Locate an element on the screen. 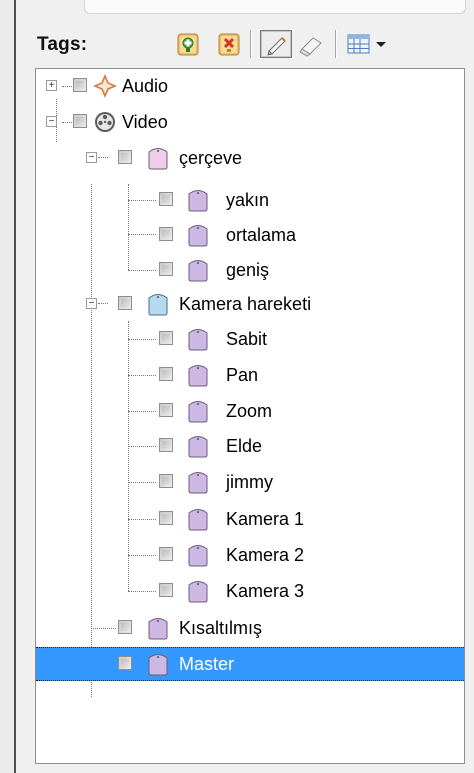 This screenshot has height=773, width=474. tree-item-ortalama: ortalama is located at coordinates (250, 235).